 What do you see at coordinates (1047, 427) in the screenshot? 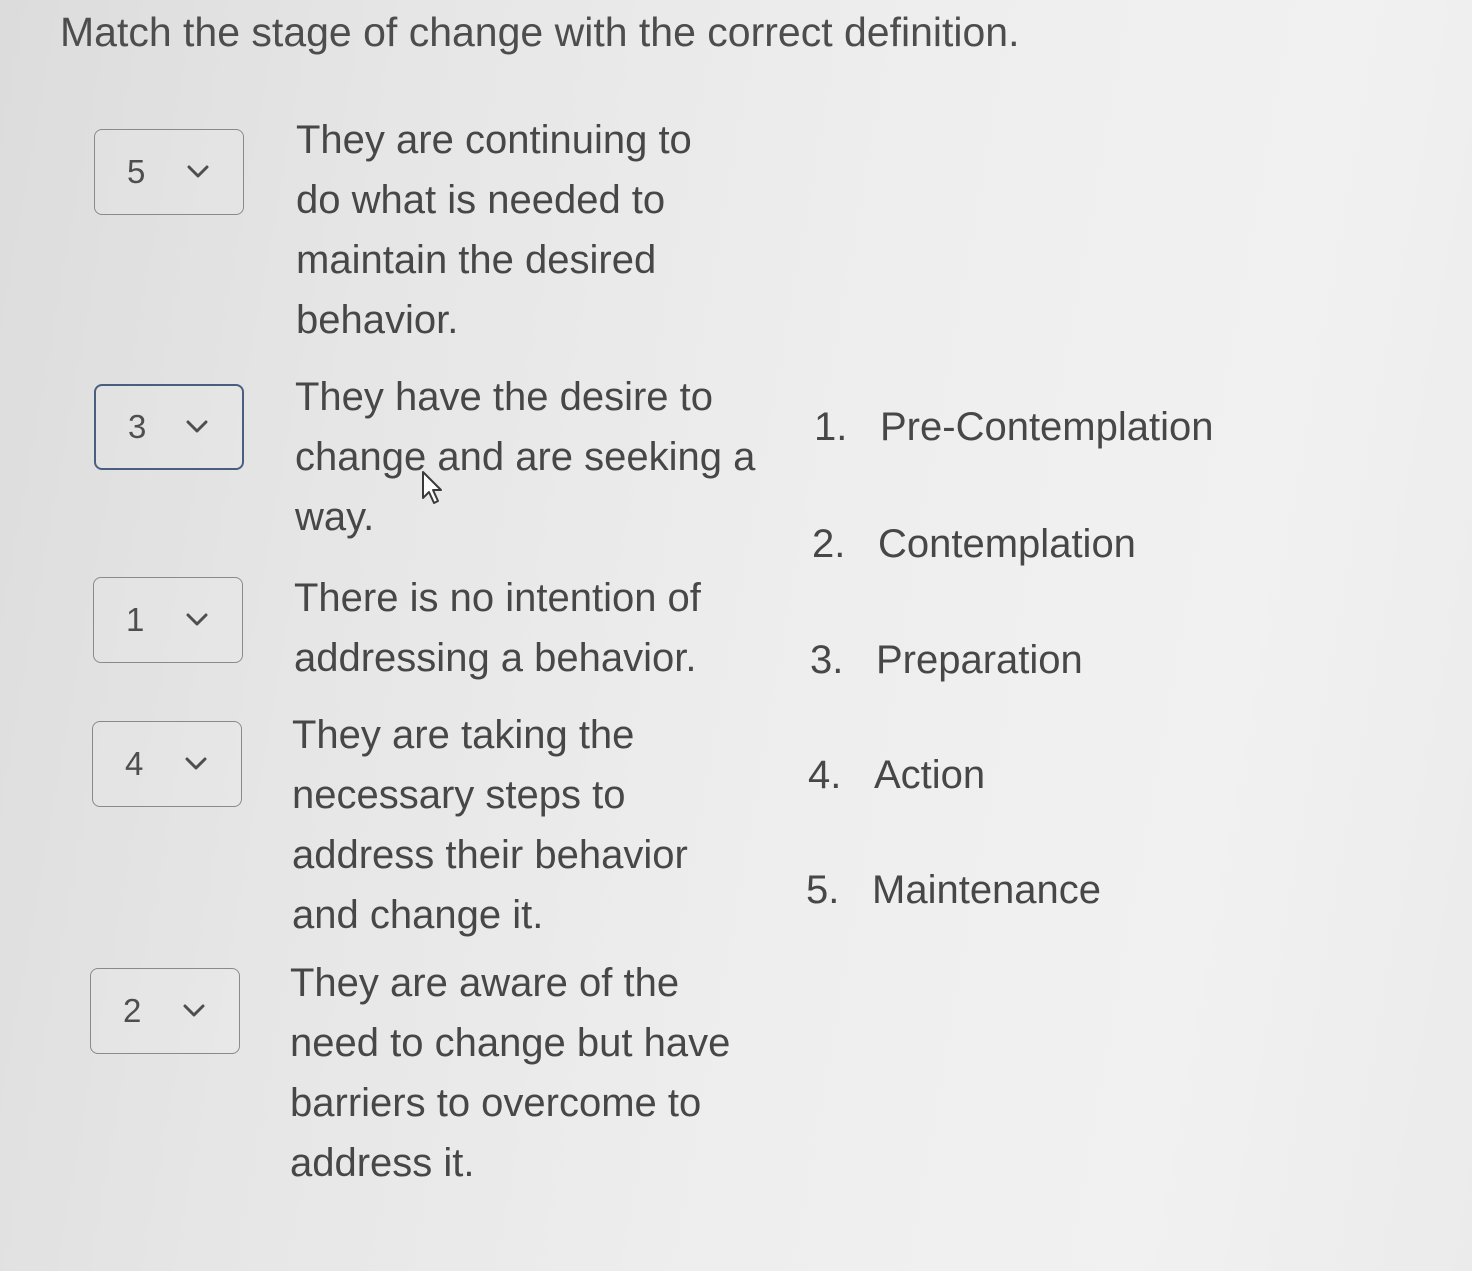
I see `stage-label: Pre-Contemplation` at bounding box center [1047, 427].